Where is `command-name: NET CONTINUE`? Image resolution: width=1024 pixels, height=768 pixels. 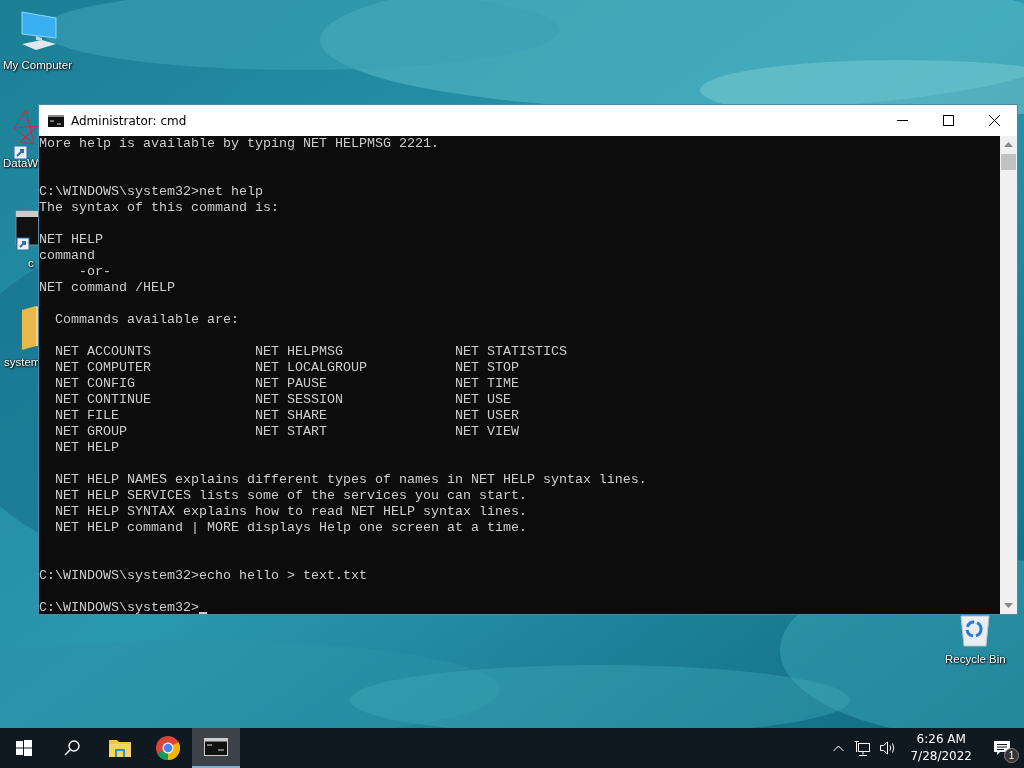
command-name: NET CONTINUE is located at coordinates (103, 400).